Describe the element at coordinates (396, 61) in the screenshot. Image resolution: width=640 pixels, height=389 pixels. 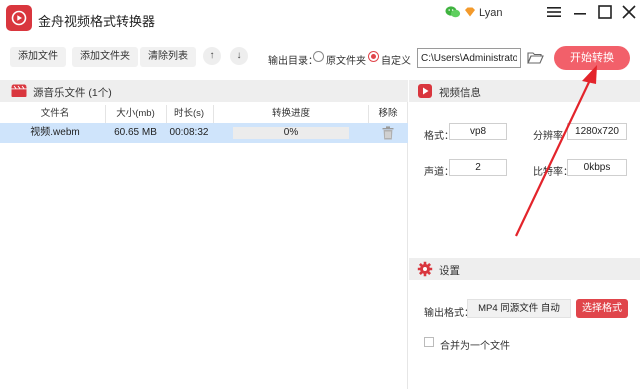
I see `radio-custom-label: 自定义` at that location.